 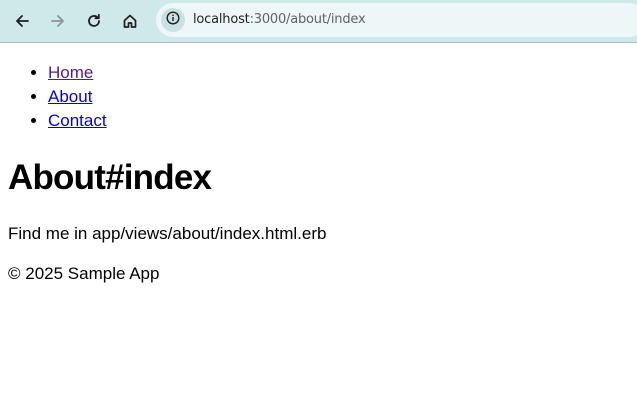 I want to click on url-host: localhost, so click(x=221, y=19).